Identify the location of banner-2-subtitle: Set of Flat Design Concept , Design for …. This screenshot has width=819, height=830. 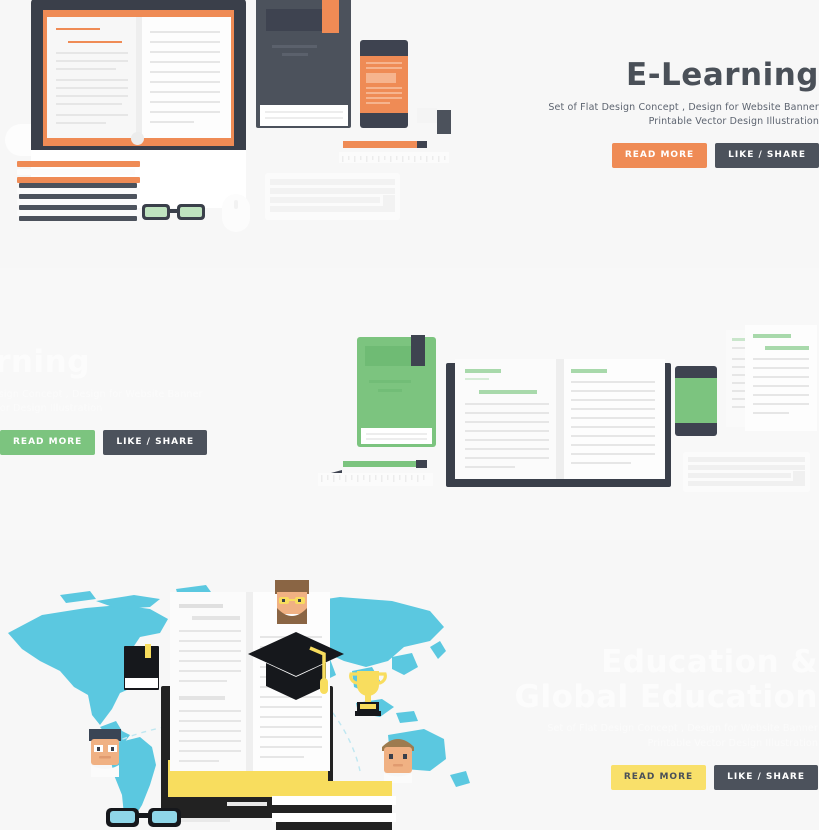
(103, 402).